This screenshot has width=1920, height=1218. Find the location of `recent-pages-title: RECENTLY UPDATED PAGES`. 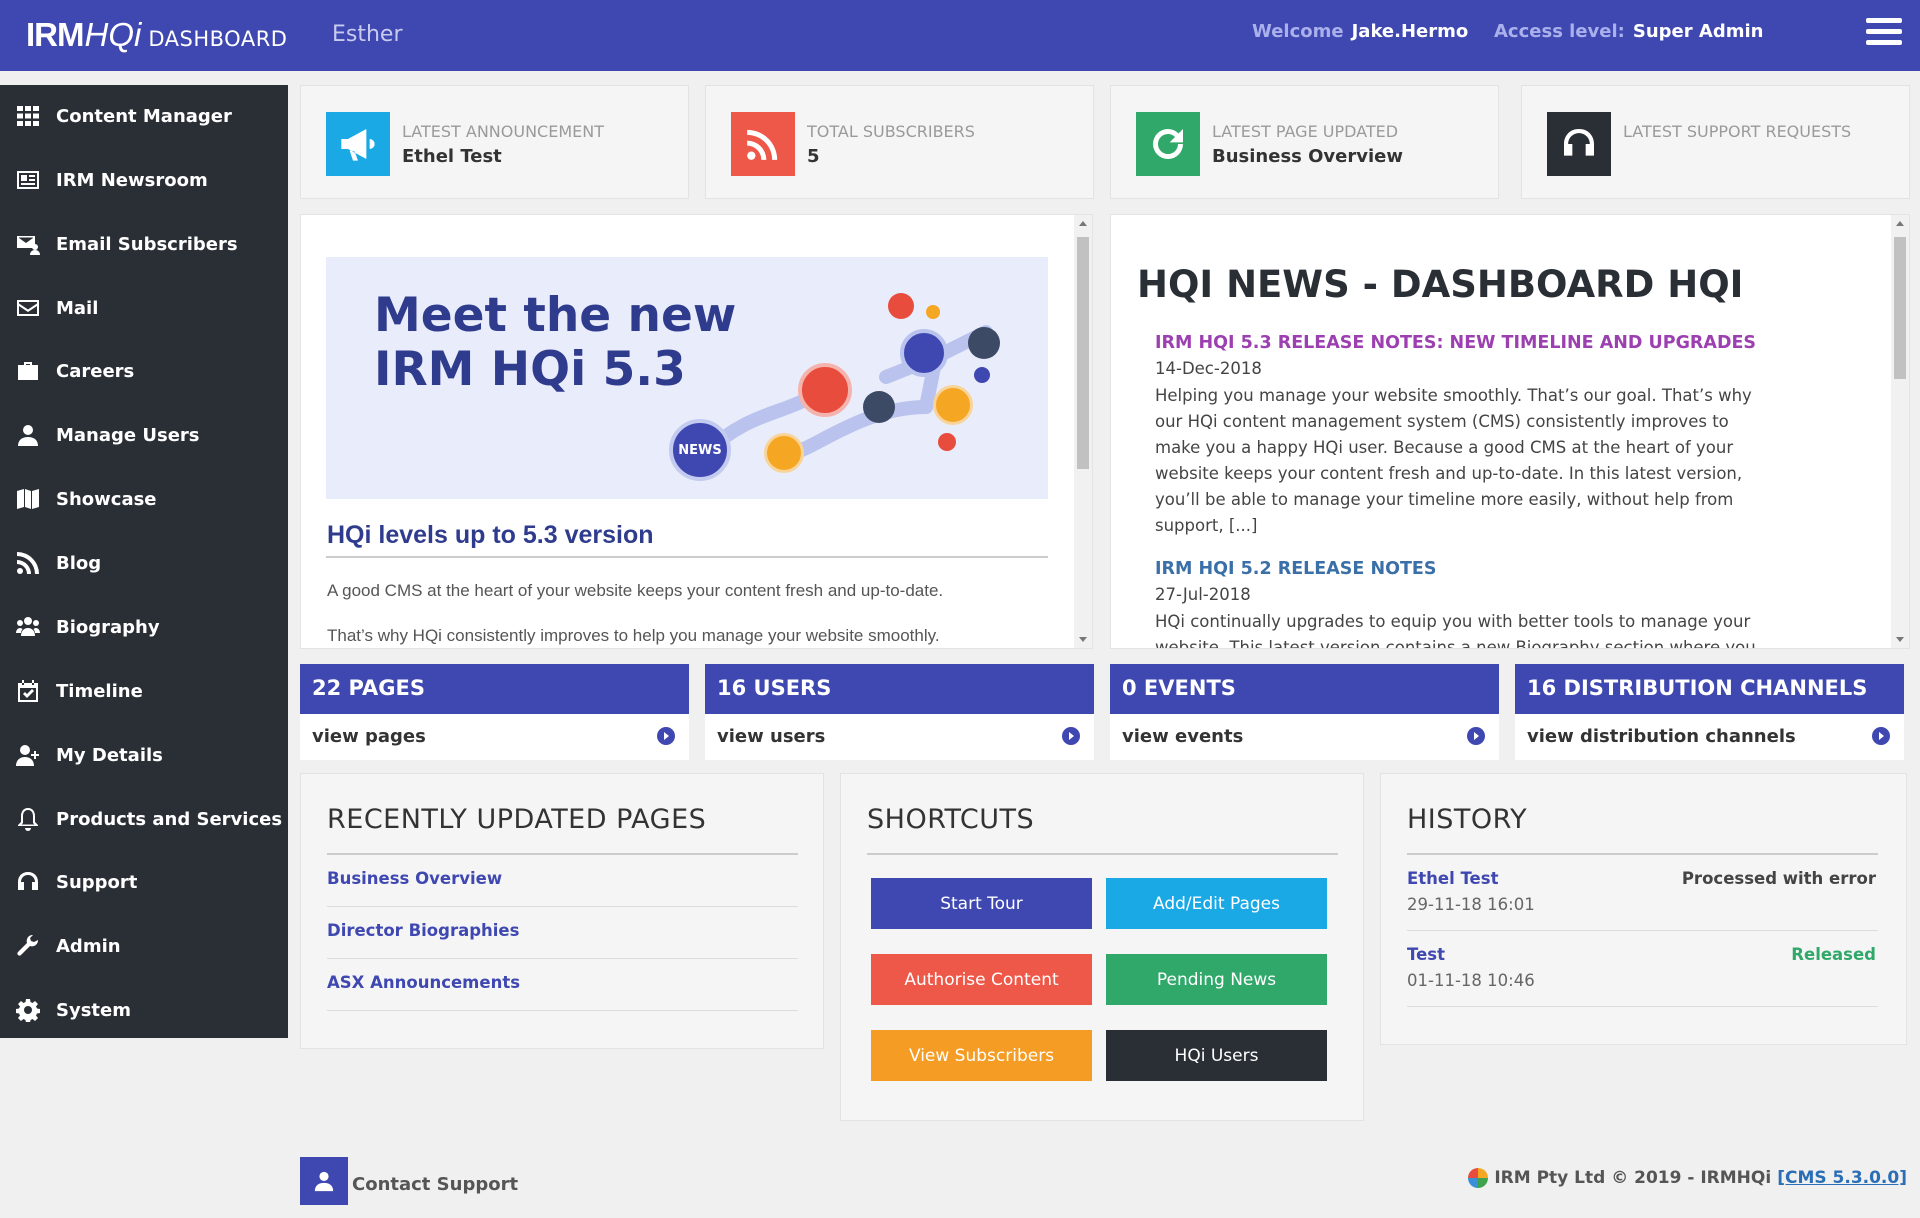

recent-pages-title: RECENTLY UPDATED PAGES is located at coordinates (517, 819).